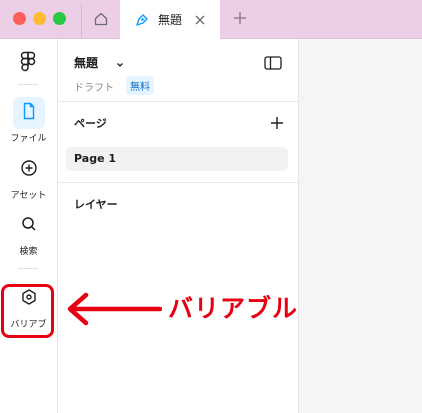 The width and height of the screenshot is (422, 413). I want to click on plan-badge: 無料, so click(140, 85).